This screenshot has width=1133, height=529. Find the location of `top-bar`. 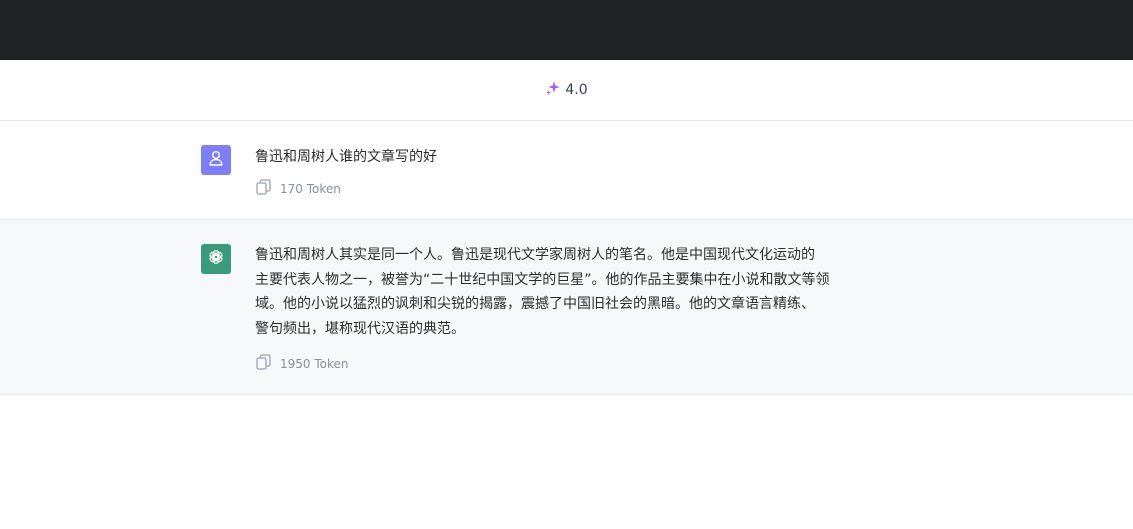

top-bar is located at coordinates (566, 30).